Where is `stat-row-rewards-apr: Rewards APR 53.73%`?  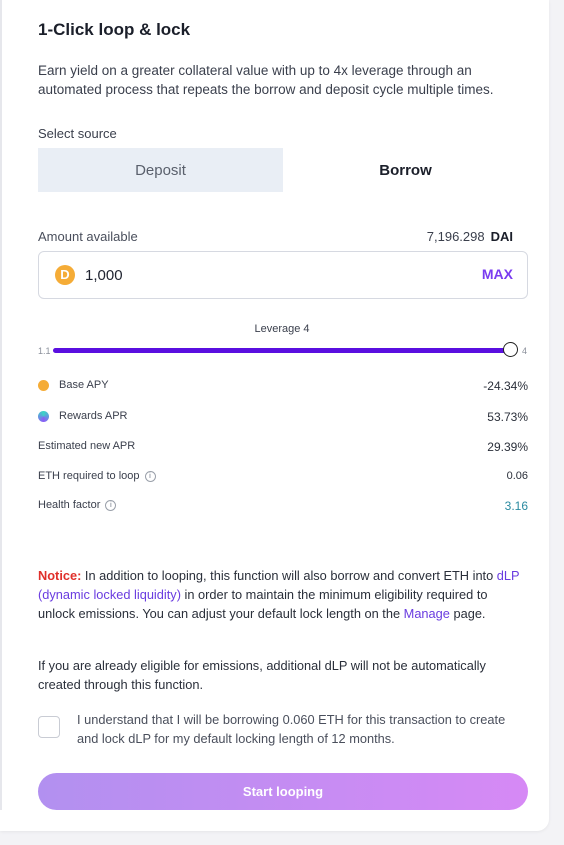 stat-row-rewards-apr: Rewards APR 53.73% is located at coordinates (283, 419).